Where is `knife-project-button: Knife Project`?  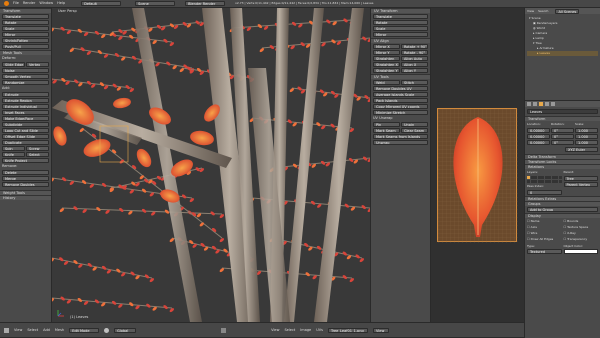 knife-project-button: Knife Project is located at coordinates (25, 160).